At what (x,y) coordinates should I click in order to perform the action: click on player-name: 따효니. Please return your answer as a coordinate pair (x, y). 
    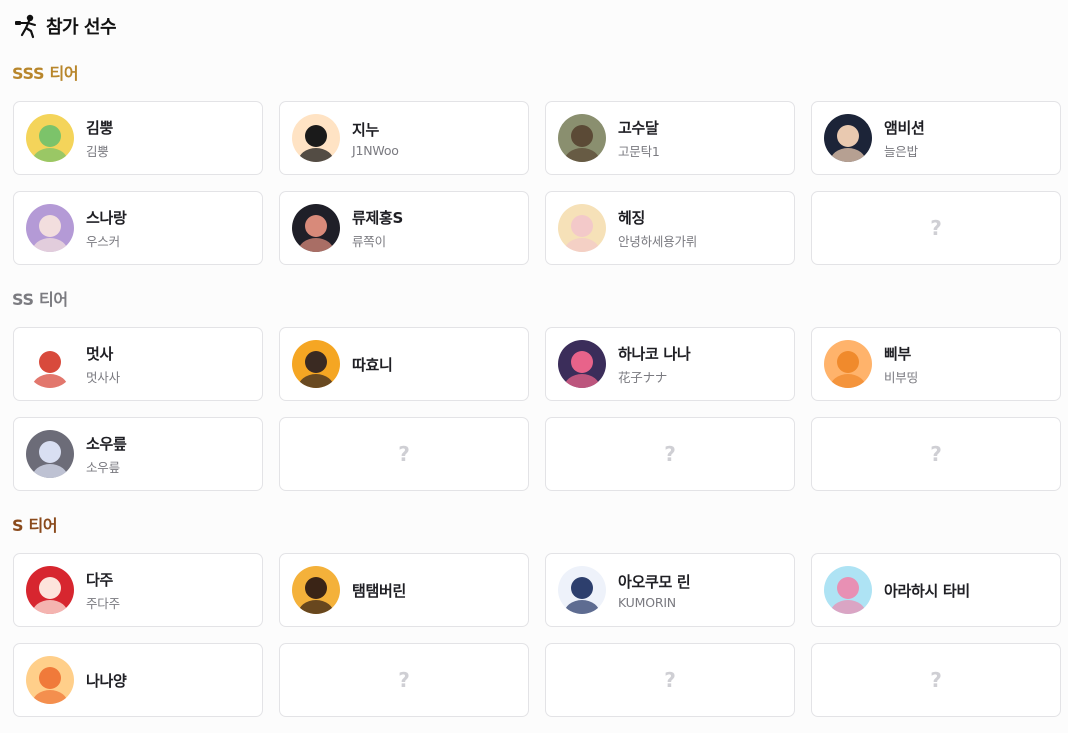
    Looking at the image, I should click on (372, 364).